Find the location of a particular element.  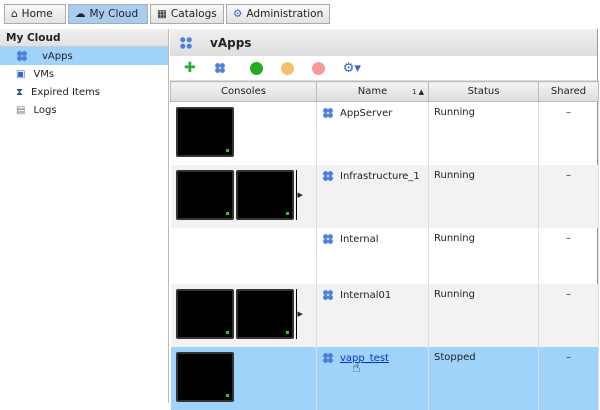

table-row: AppServer Running – is located at coordinates (384, 133).